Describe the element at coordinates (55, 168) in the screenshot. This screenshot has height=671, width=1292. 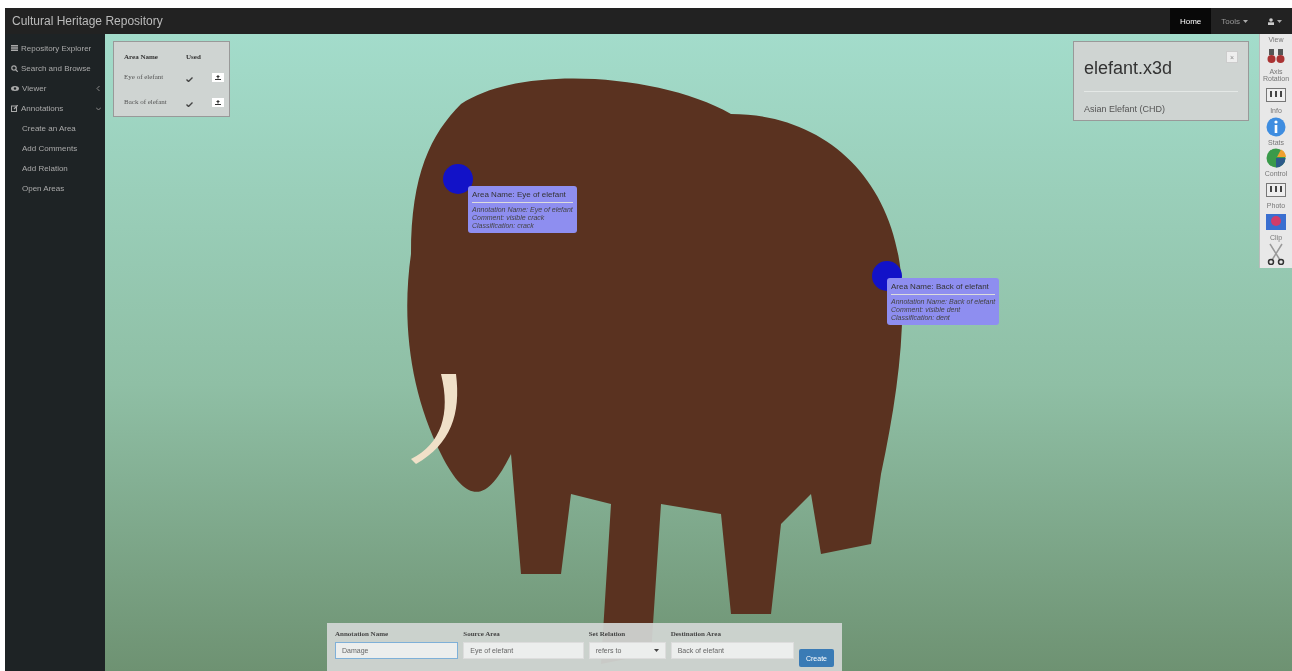
I see `sidebar-subitem: Add Relation` at that location.